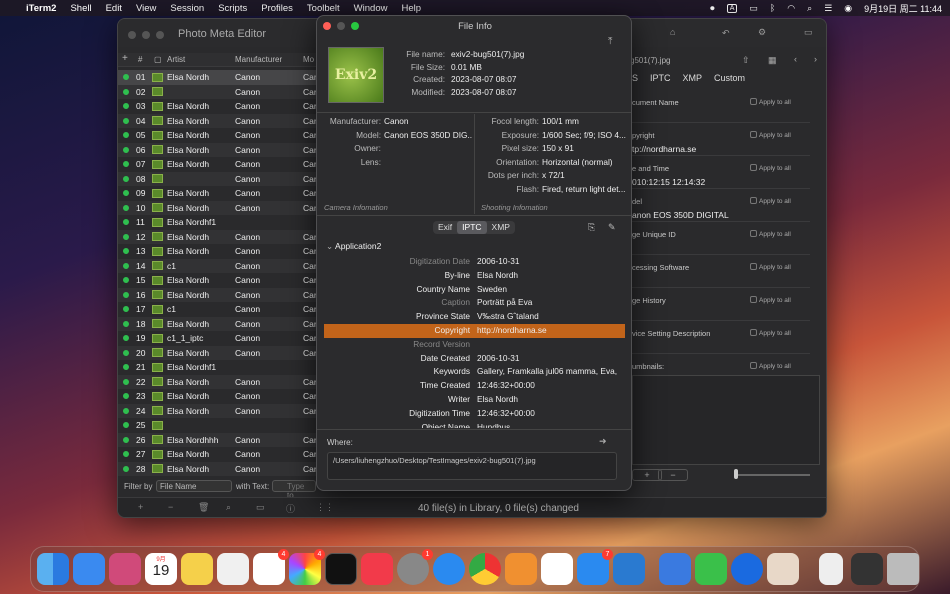  I want to click on iptc-row: Caption Porträtt på Eva, so click(474, 303).